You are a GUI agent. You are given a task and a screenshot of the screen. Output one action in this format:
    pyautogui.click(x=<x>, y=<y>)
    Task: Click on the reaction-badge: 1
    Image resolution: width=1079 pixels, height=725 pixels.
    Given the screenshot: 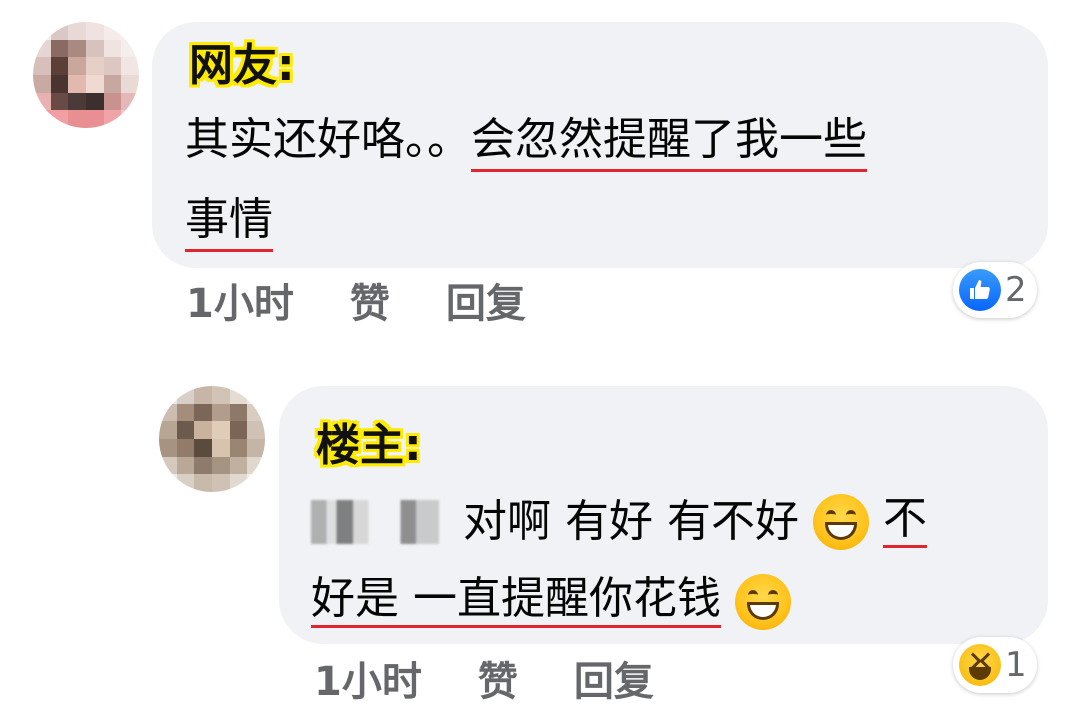 What is the action you would take?
    pyautogui.click(x=995, y=665)
    